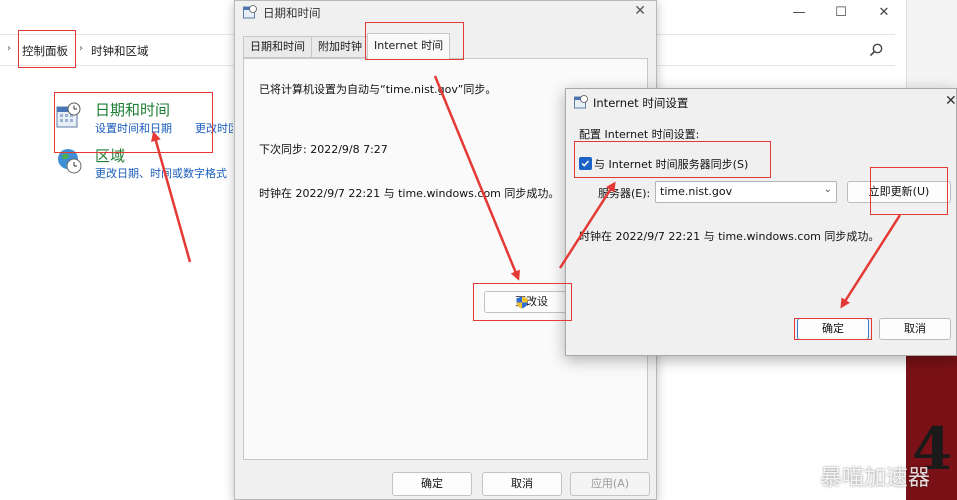  Describe the element at coordinates (161, 173) in the screenshot. I see `change-format-link: 更改日期、时间或数字格式` at that location.